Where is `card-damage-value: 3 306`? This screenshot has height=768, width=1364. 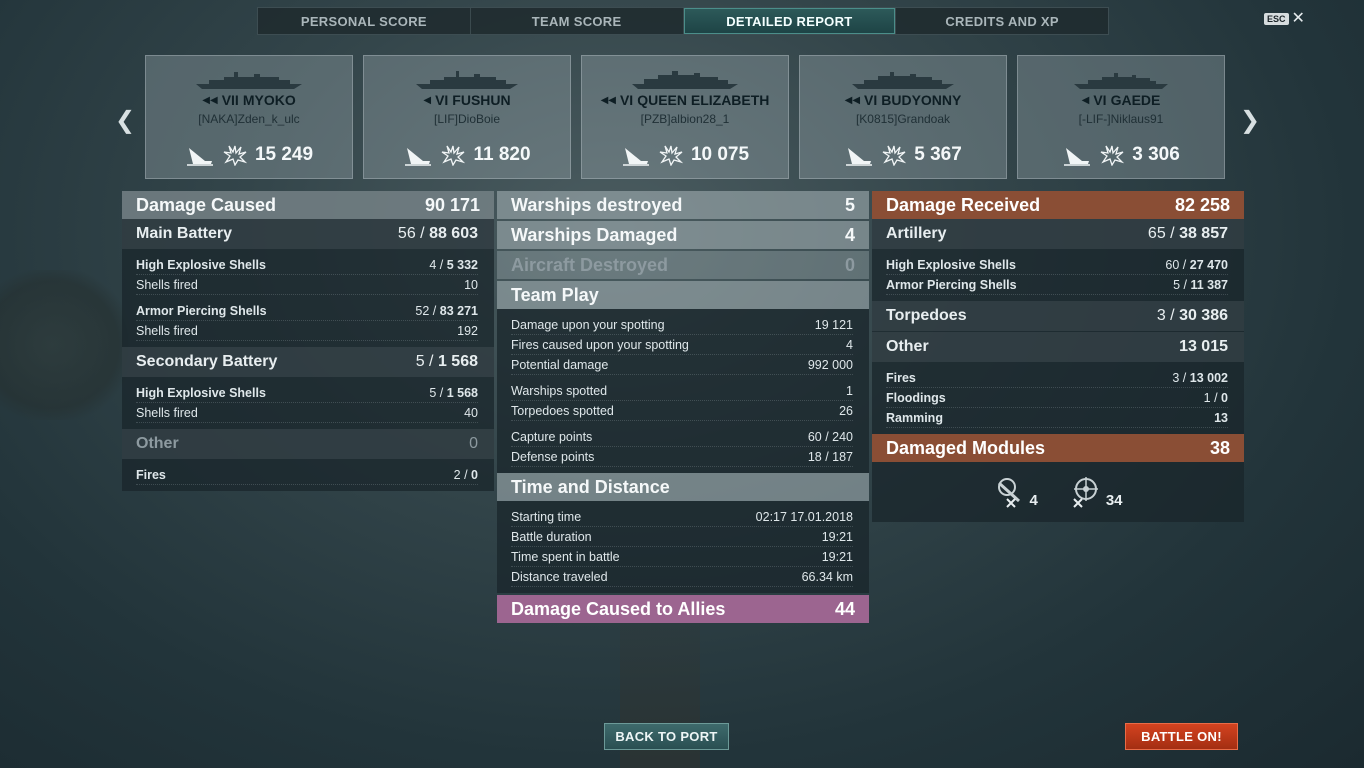
card-damage-value: 3 306 is located at coordinates (1156, 154).